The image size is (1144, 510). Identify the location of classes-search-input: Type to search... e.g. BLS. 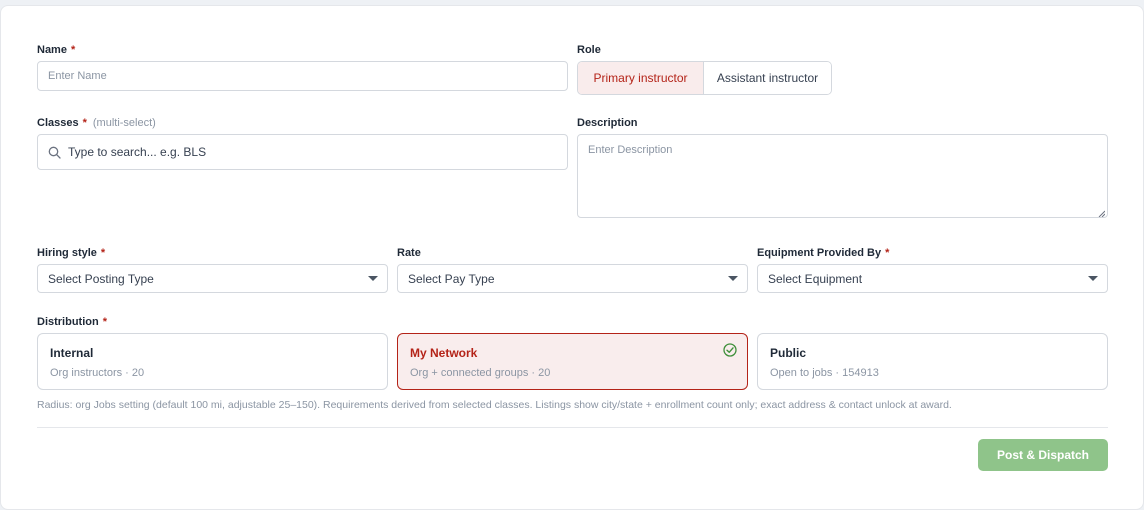
(302, 152).